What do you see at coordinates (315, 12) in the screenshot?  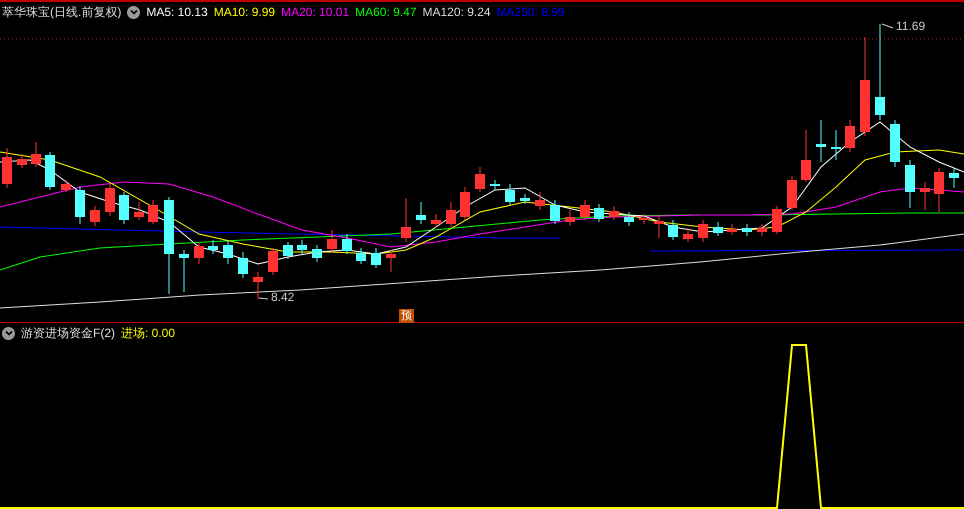 I see `moving-average-value: MA20: 10.01` at bounding box center [315, 12].